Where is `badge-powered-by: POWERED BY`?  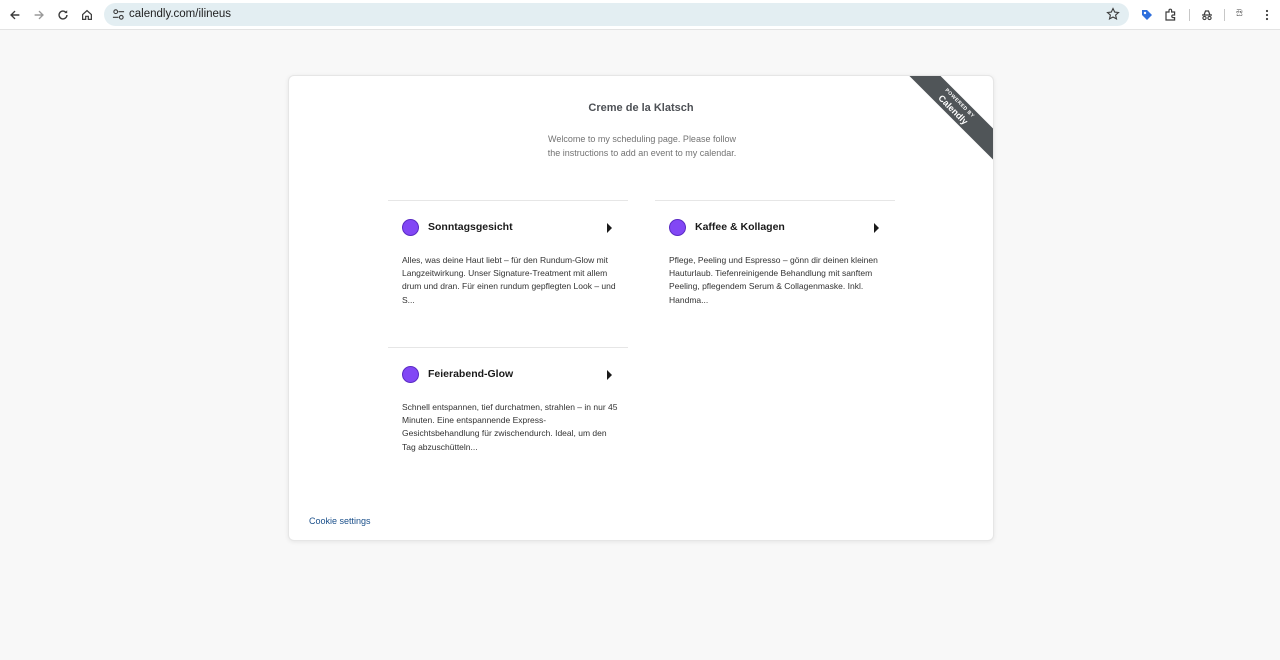 badge-powered-by: POWERED BY is located at coordinates (959, 103).